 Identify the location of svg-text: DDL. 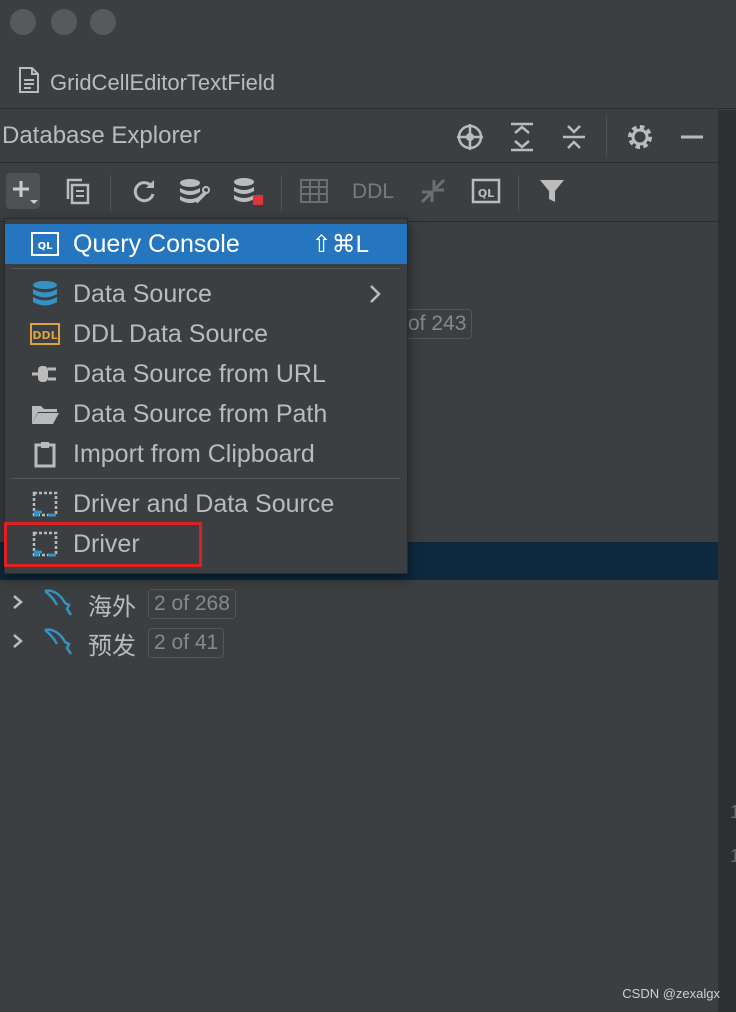
(44, 335).